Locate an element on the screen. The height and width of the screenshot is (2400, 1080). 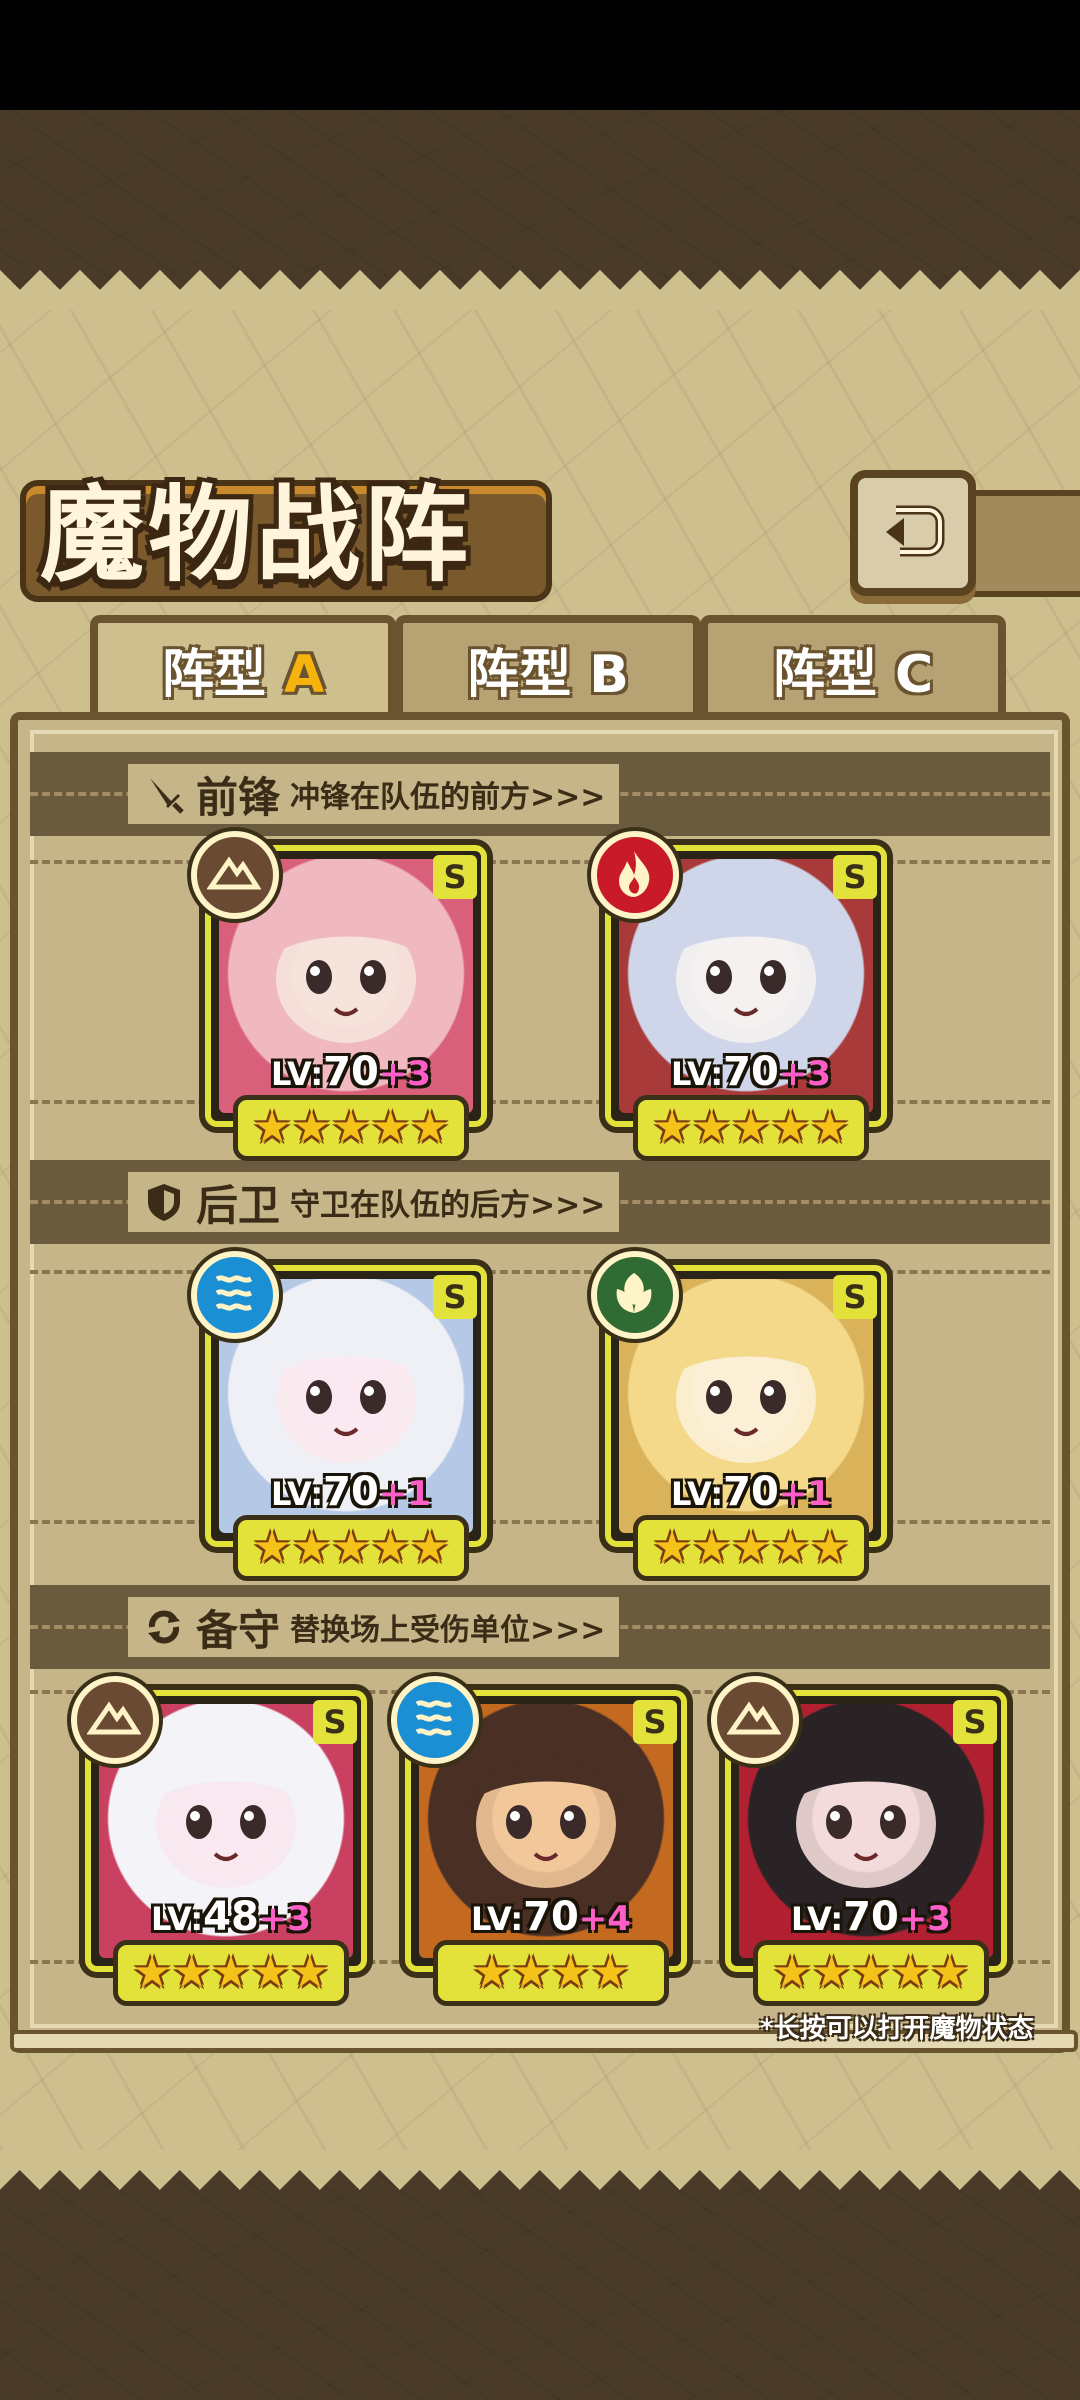
status-bar is located at coordinates (540, 55).